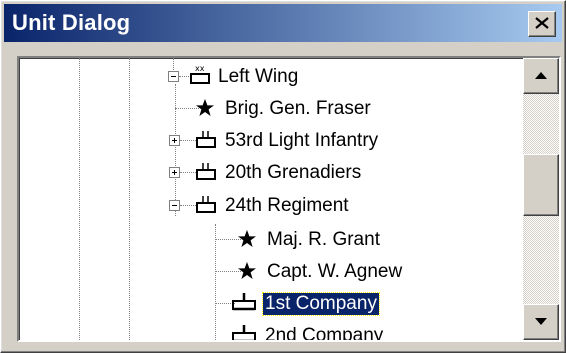 The height and width of the screenshot is (353, 566). Describe the element at coordinates (287, 205) in the screenshot. I see `tree-item-label: 24th Regiment` at that location.